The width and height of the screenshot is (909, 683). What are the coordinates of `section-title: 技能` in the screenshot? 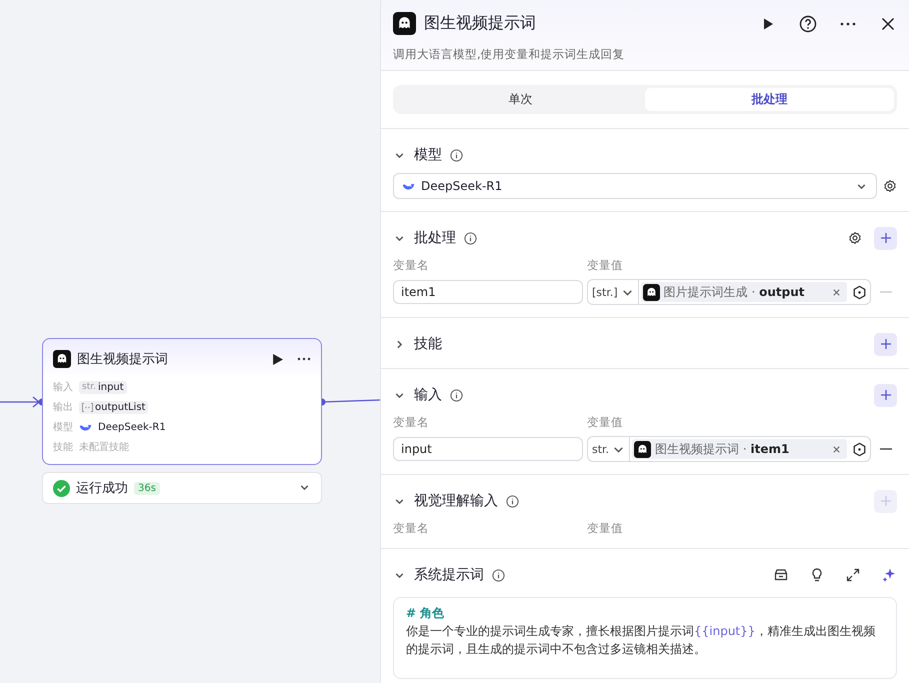 It's located at (428, 344).